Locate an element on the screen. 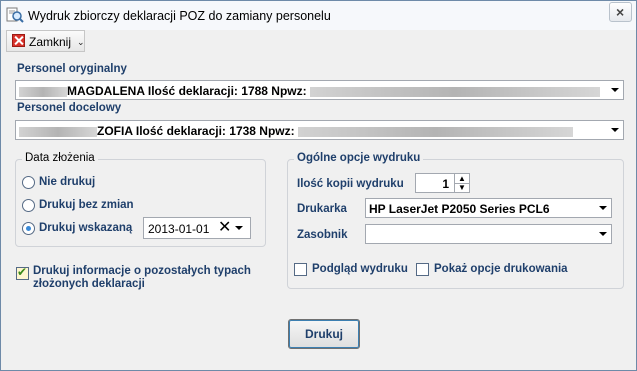 This screenshot has height=371, width=637. printer-value: HP LaserJet P2050 Series PCL6 is located at coordinates (459, 209).